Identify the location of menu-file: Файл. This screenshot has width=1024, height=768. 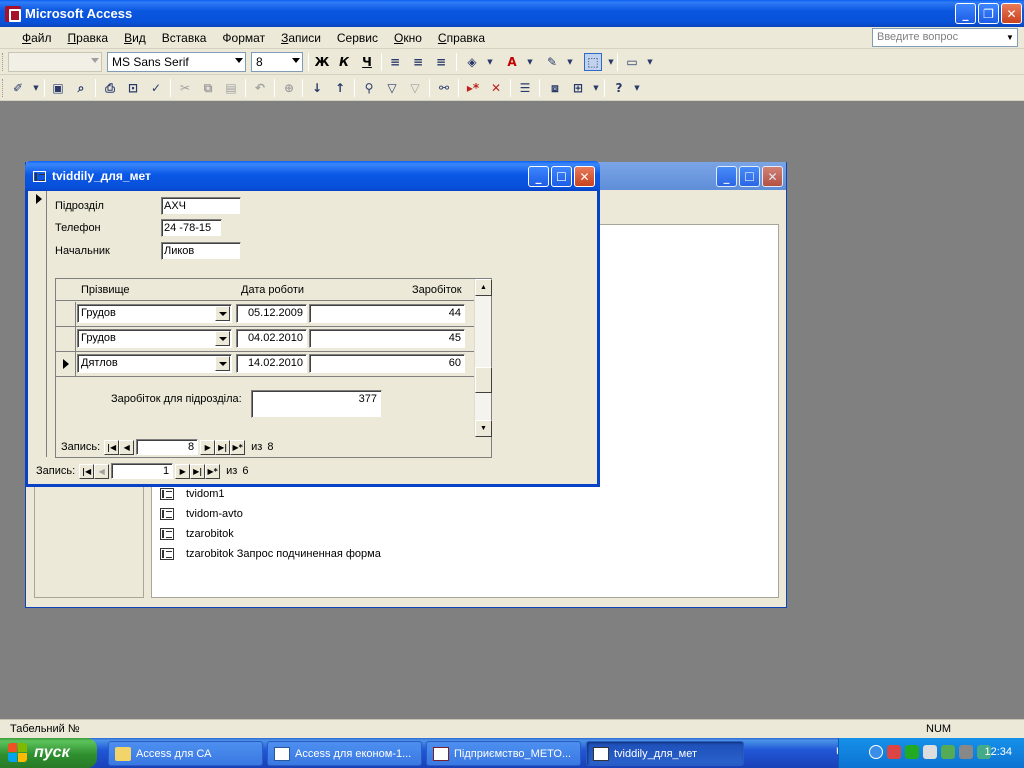
(37, 38).